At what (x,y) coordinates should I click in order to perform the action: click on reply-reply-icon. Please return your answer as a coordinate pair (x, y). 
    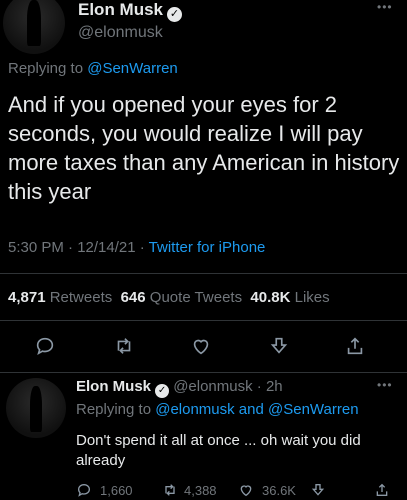
    Looking at the image, I should click on (84, 490).